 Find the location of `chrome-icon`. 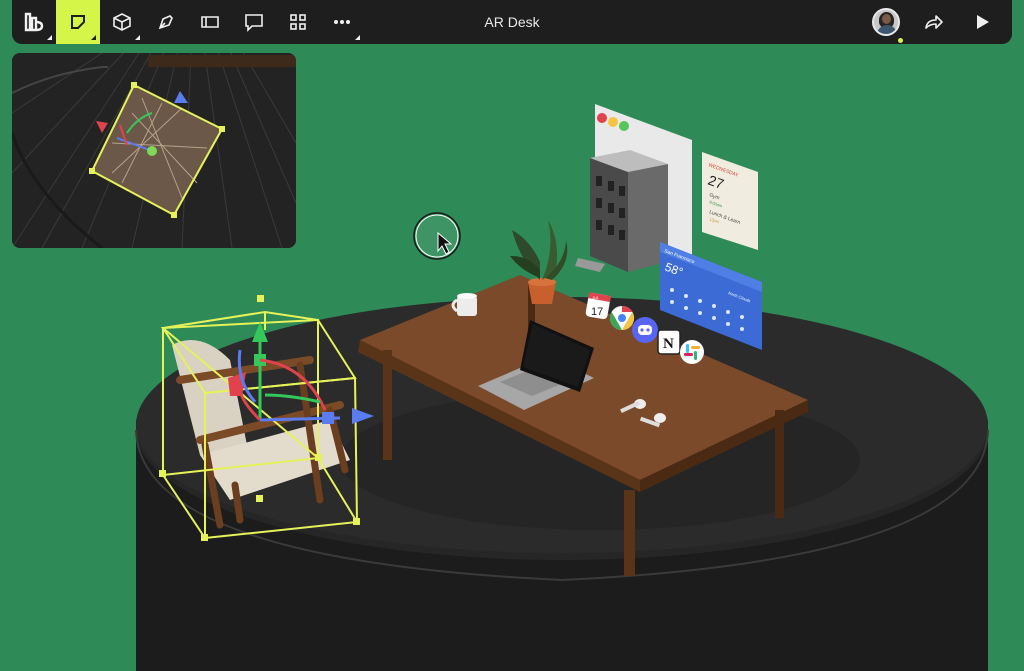

chrome-icon is located at coordinates (622, 318).